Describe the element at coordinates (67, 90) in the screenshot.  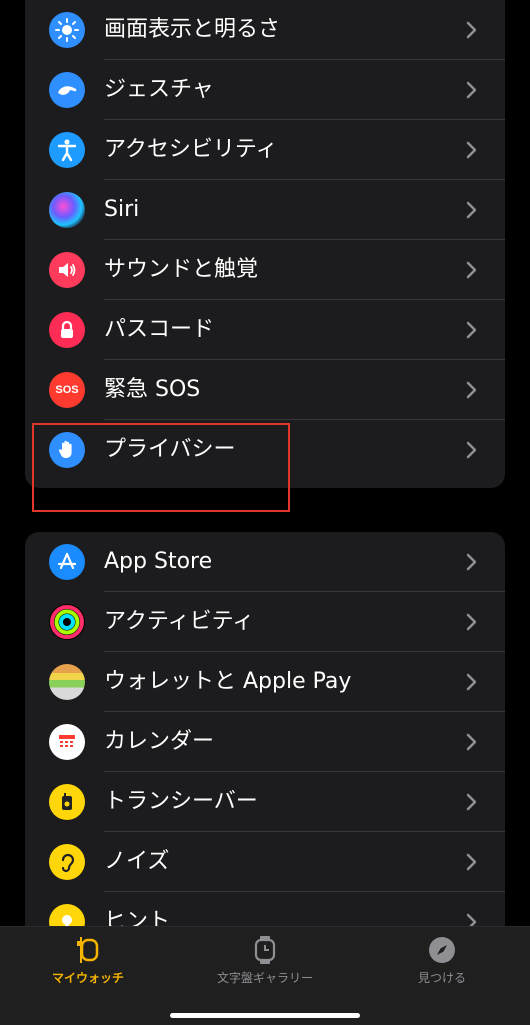
I see `gesture-hand-icon` at that location.